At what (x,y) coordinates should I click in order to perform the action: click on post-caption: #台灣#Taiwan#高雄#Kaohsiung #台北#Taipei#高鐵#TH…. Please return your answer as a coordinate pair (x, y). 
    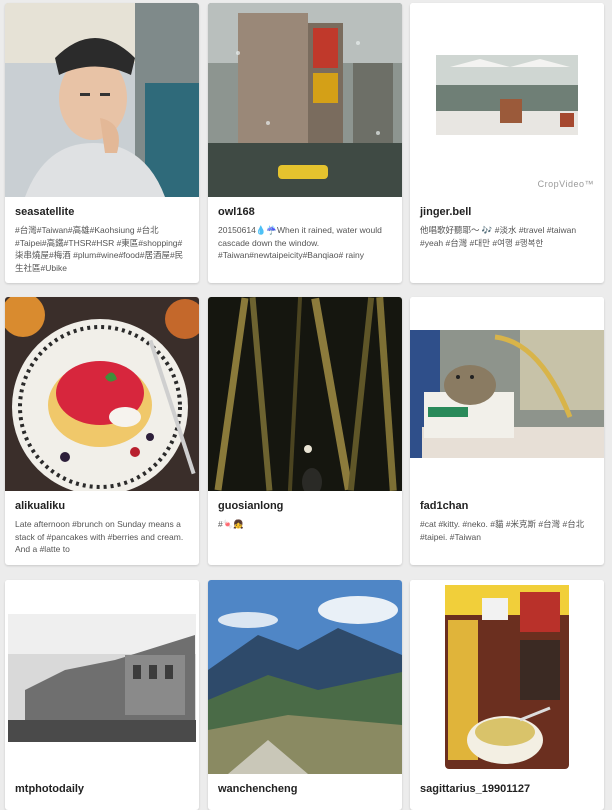
    Looking at the image, I should click on (99, 249).